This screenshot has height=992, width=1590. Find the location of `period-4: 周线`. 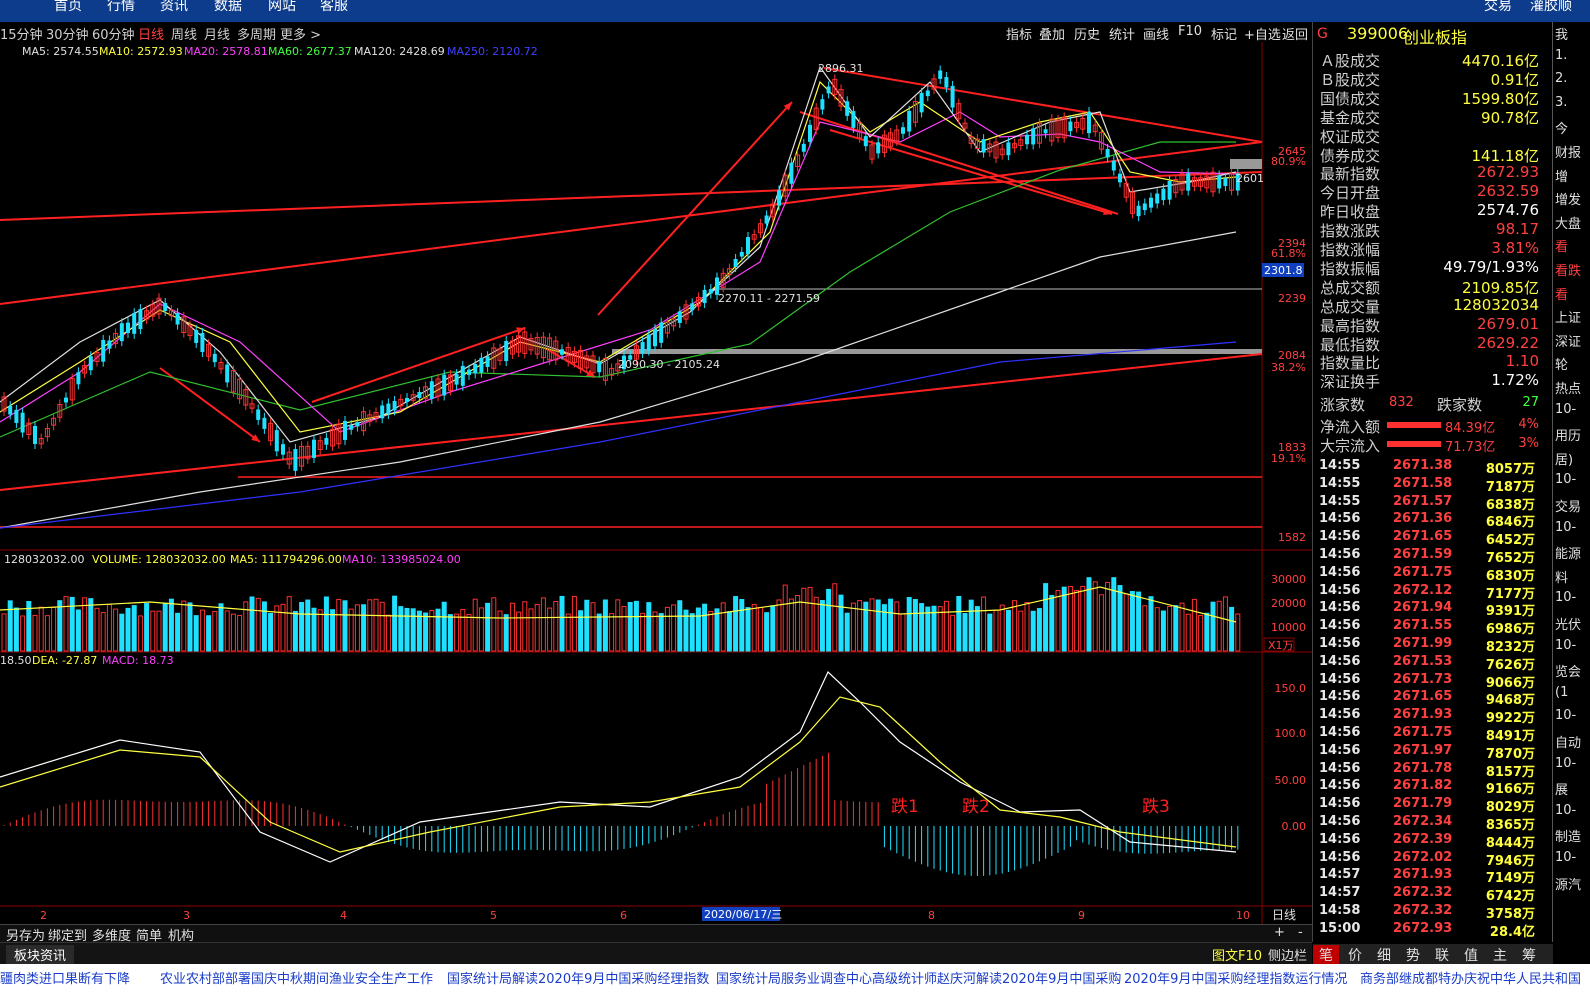

period-4: 周线 is located at coordinates (184, 33).